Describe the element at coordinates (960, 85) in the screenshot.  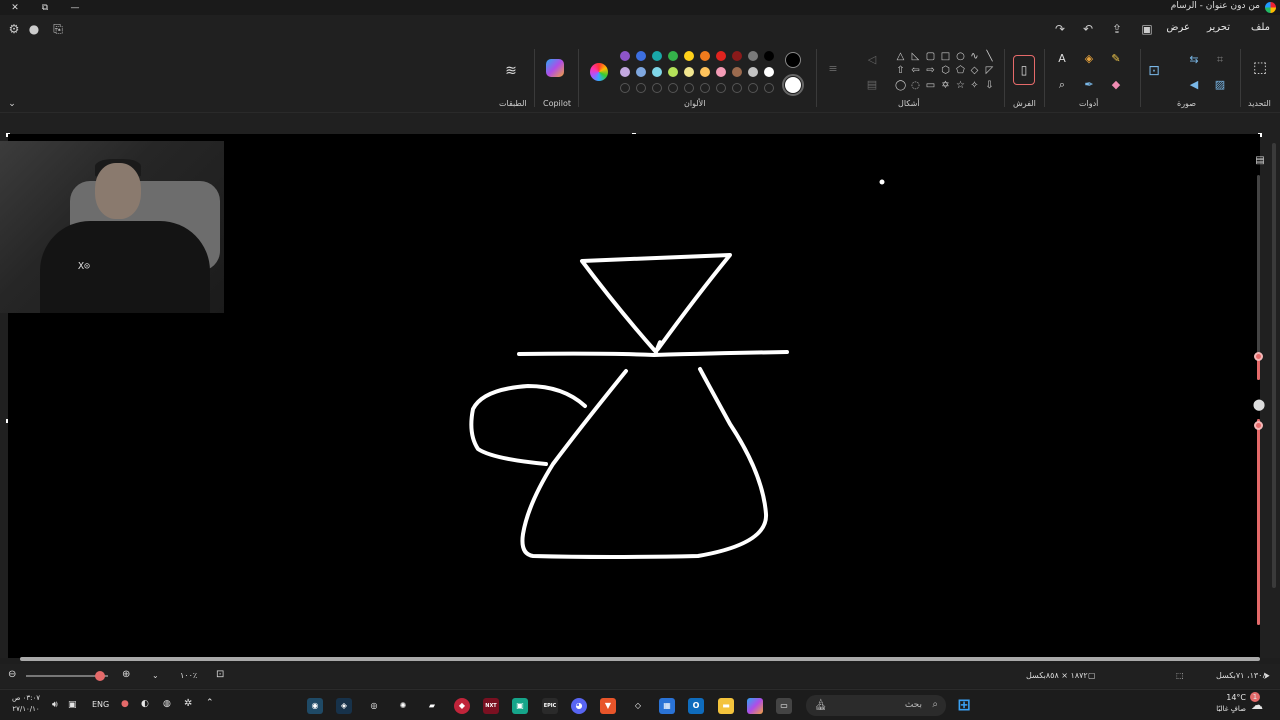
I see `star5-shape-icon: ☆` at that location.